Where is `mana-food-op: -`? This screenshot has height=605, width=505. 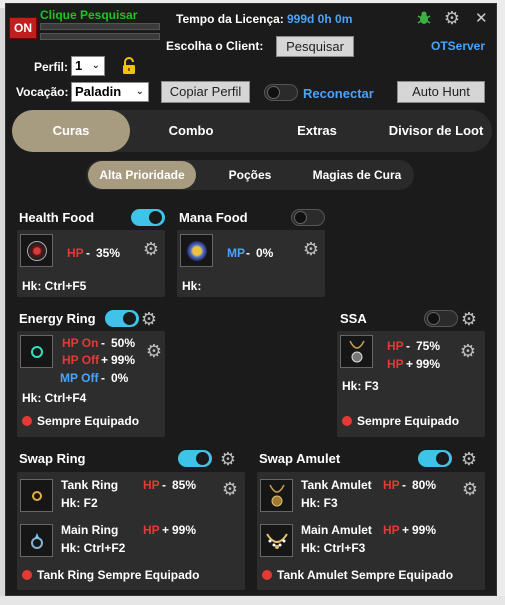 mana-food-op: - is located at coordinates (248, 253).